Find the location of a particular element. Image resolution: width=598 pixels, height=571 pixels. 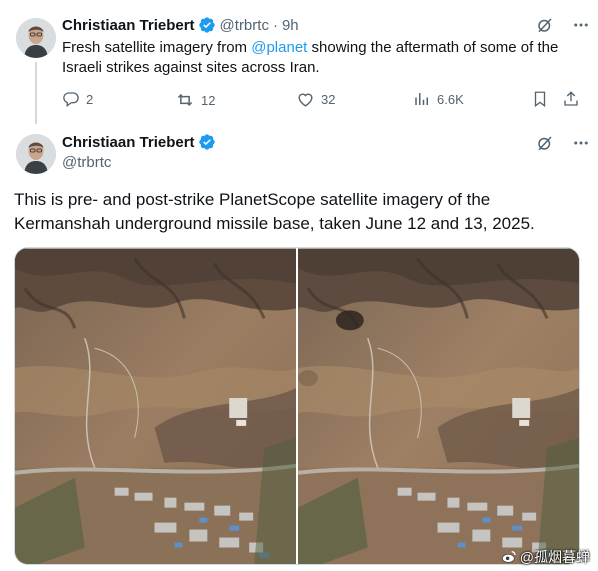

tweet2-top-actions is located at coordinates (563, 143).